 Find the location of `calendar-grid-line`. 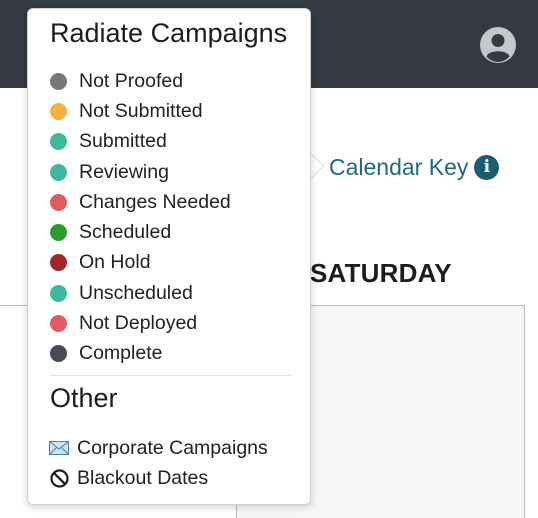

calendar-grid-line is located at coordinates (524, 411).